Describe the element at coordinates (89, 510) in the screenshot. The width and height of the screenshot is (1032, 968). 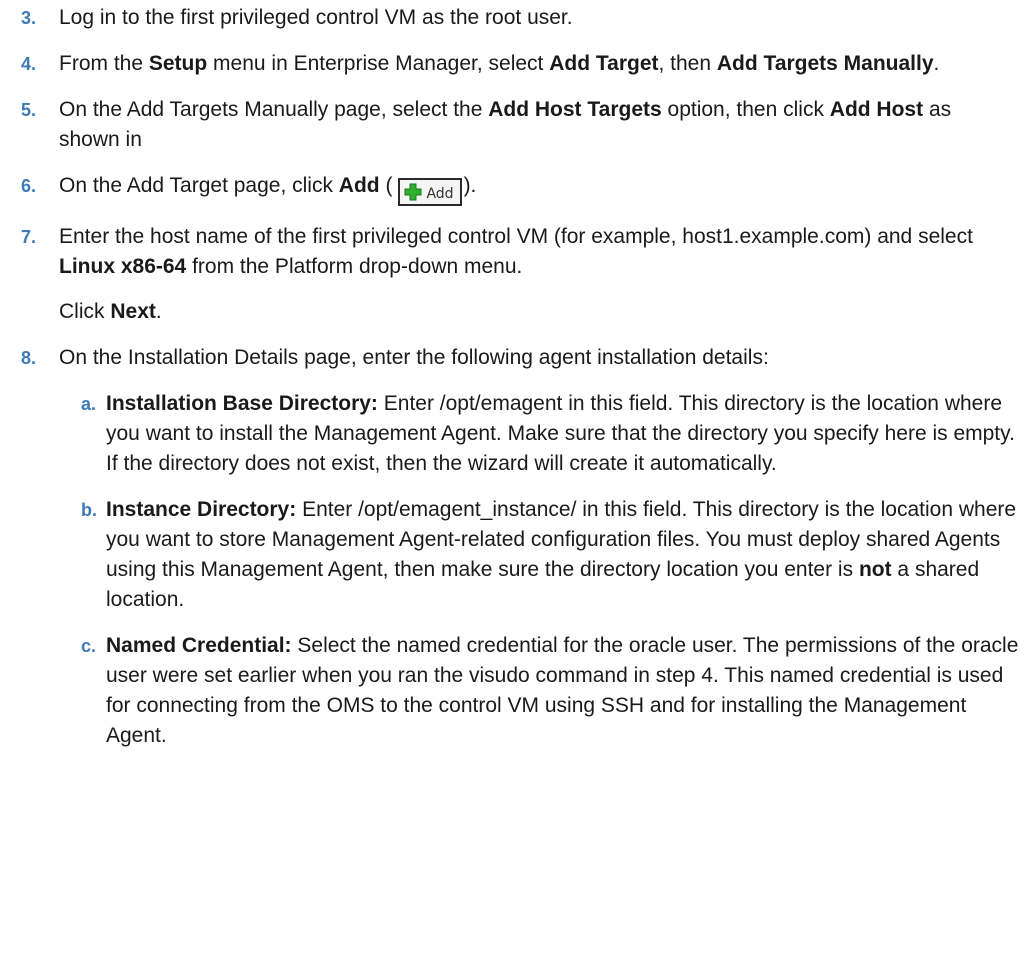
I see `substep-letter: b.` at that location.